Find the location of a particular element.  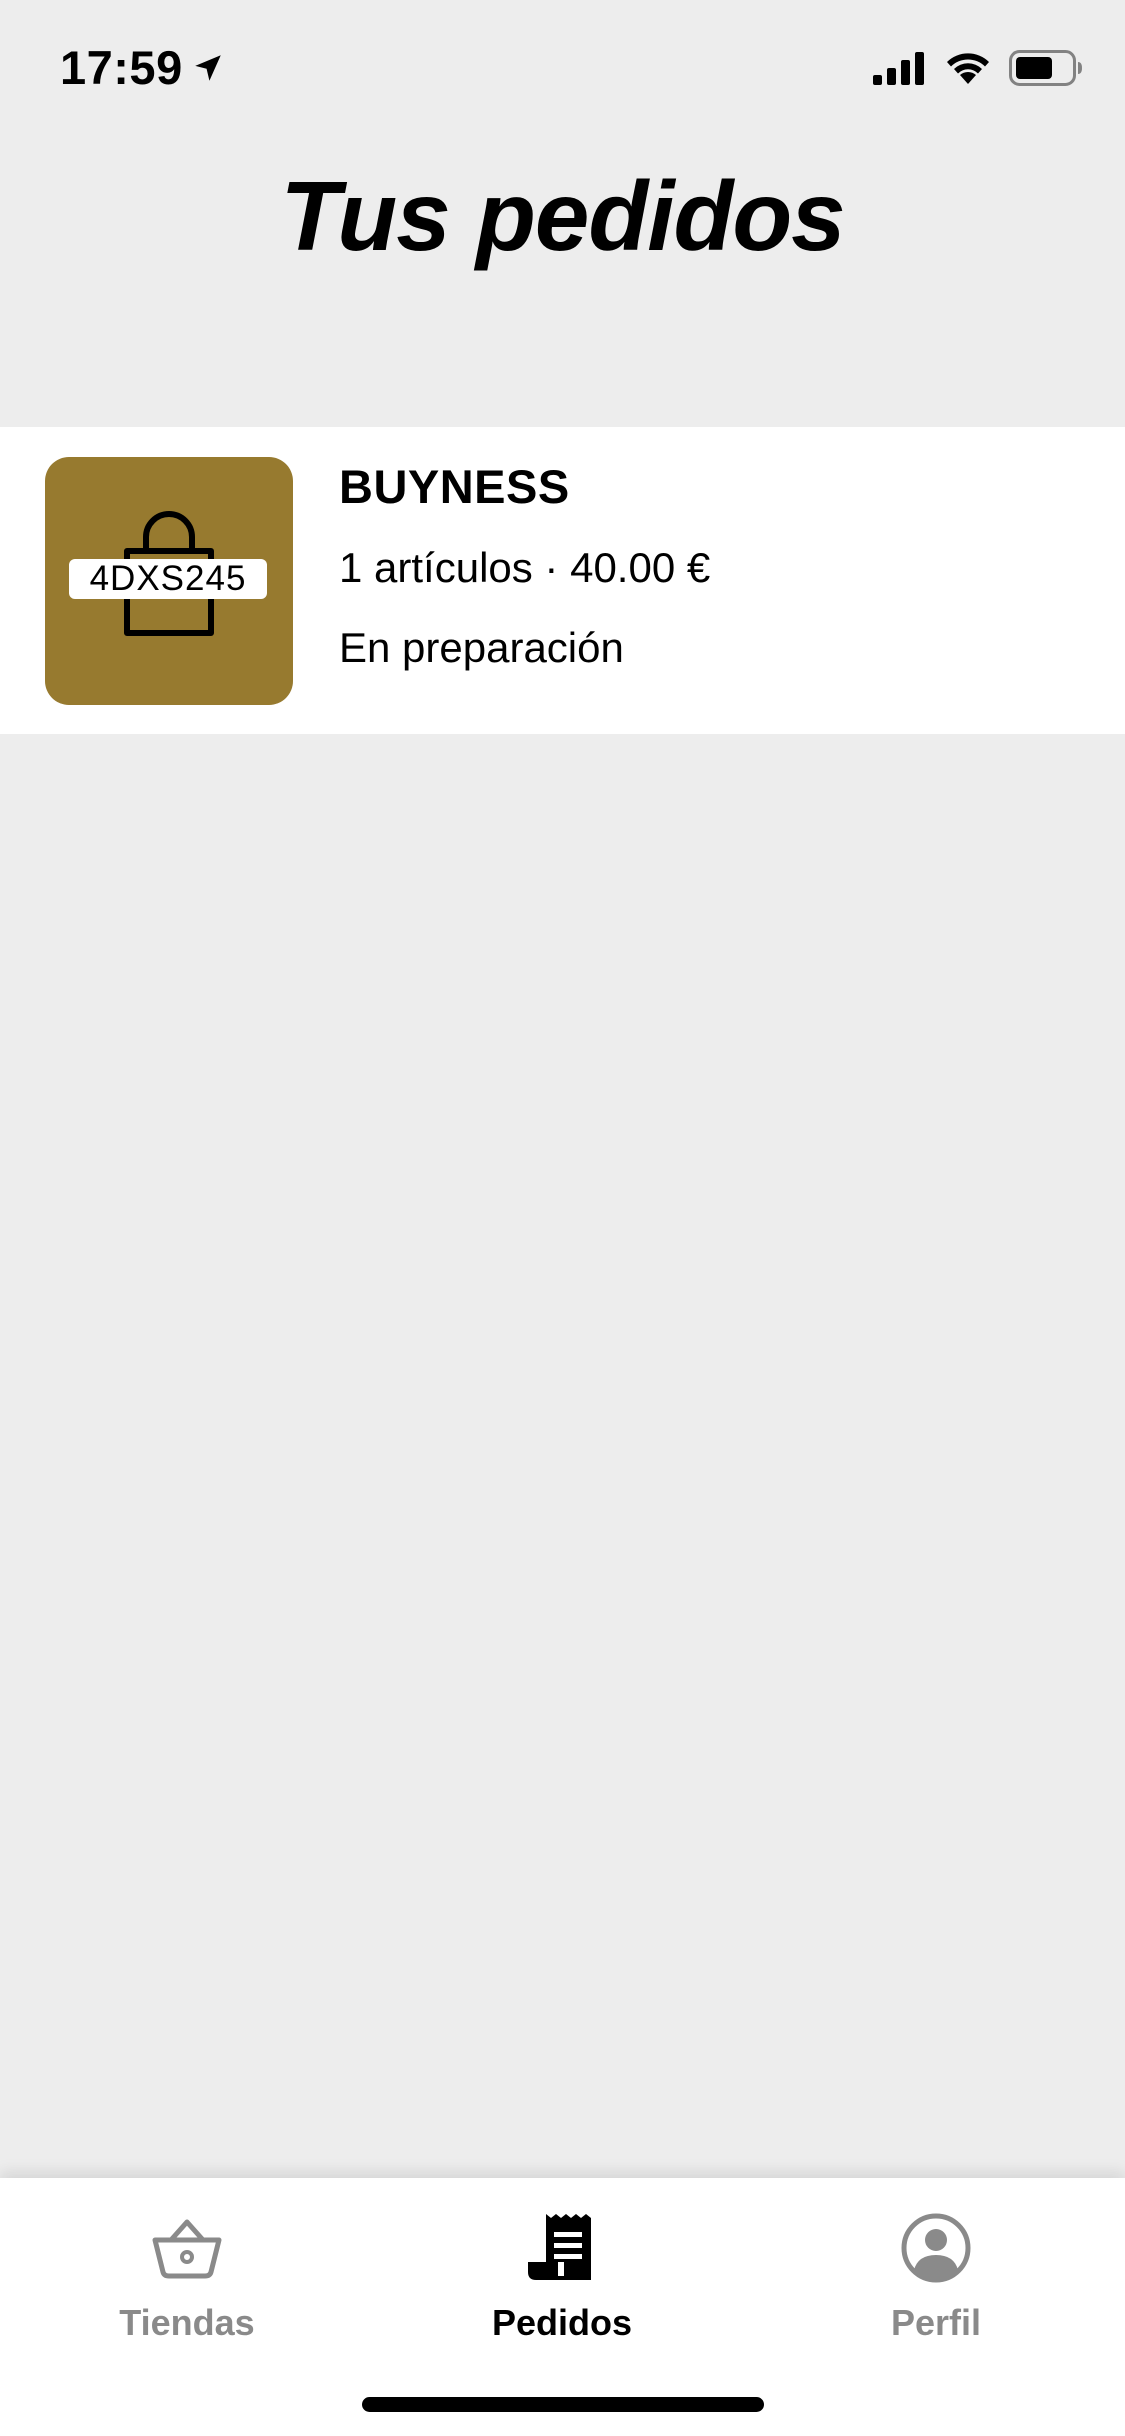

order-status: En preparación is located at coordinates (481, 647).